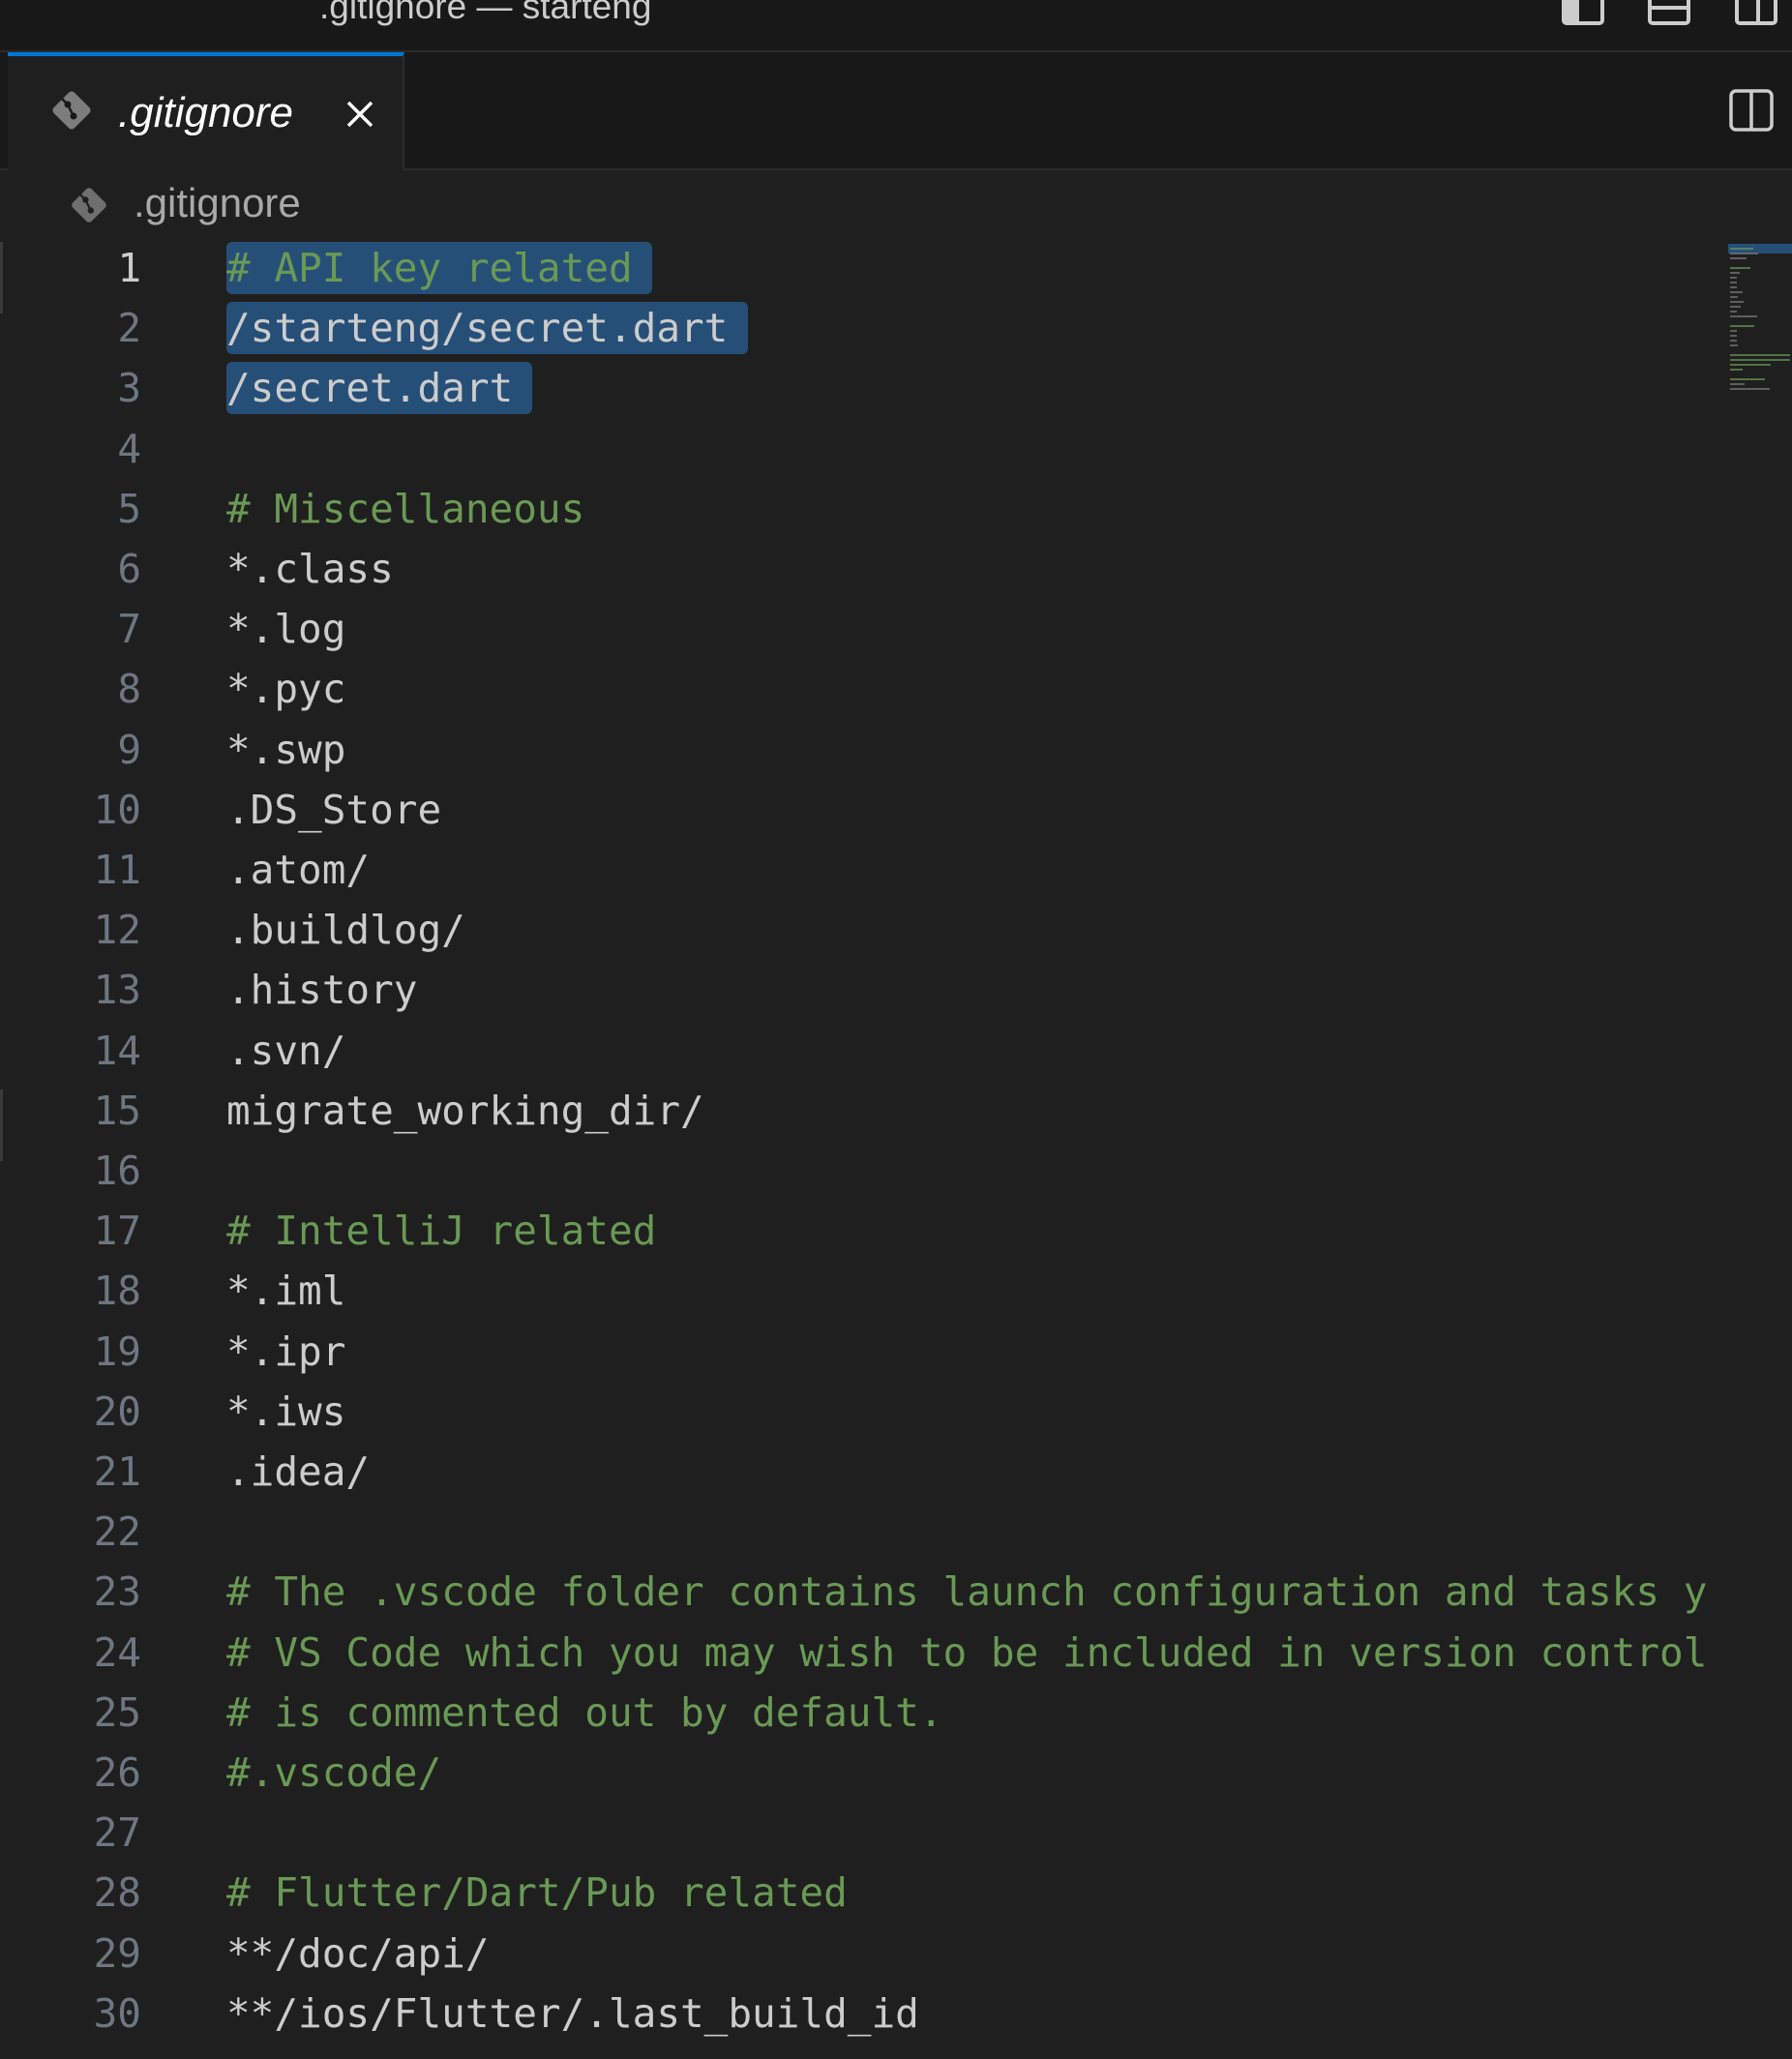 This screenshot has height=2059, width=1792. I want to click on code-line: 18 *.iml, so click(863, 1291).